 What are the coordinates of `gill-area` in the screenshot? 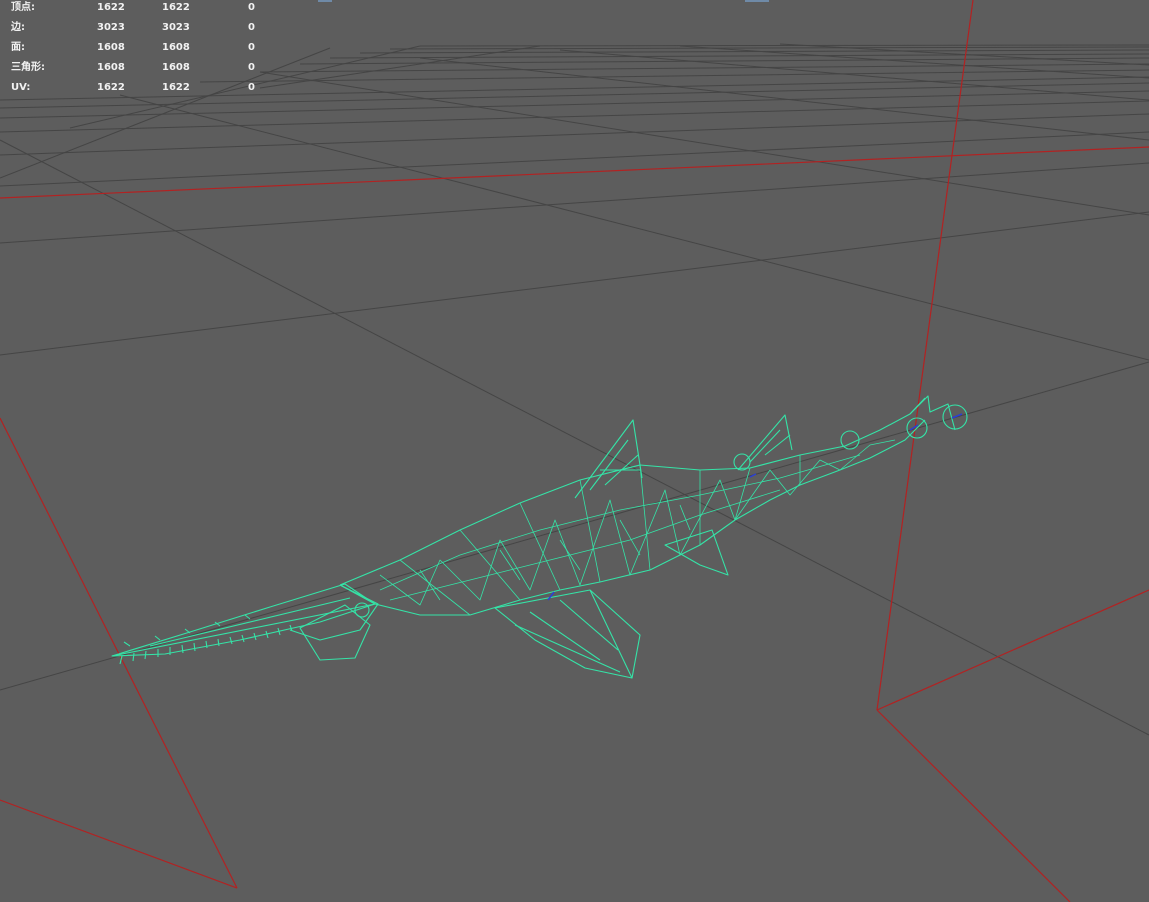 It's located at (335, 632).